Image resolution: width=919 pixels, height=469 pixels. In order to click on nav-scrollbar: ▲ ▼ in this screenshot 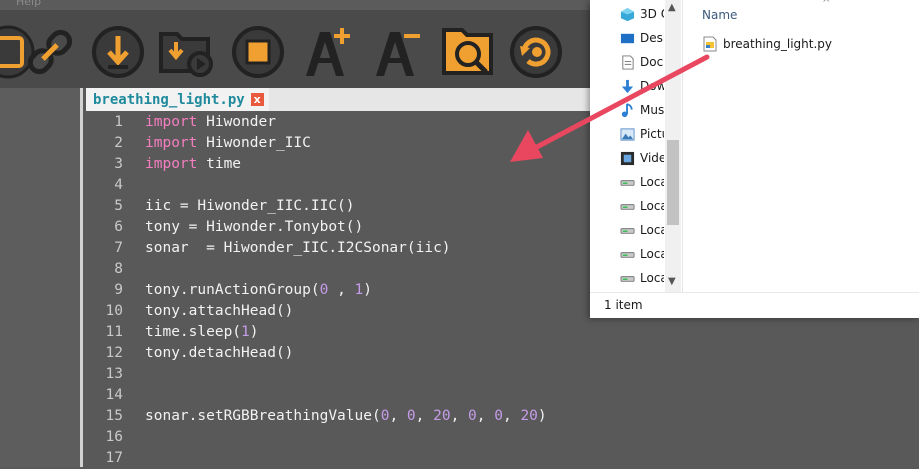, I will do `click(673, 146)`.